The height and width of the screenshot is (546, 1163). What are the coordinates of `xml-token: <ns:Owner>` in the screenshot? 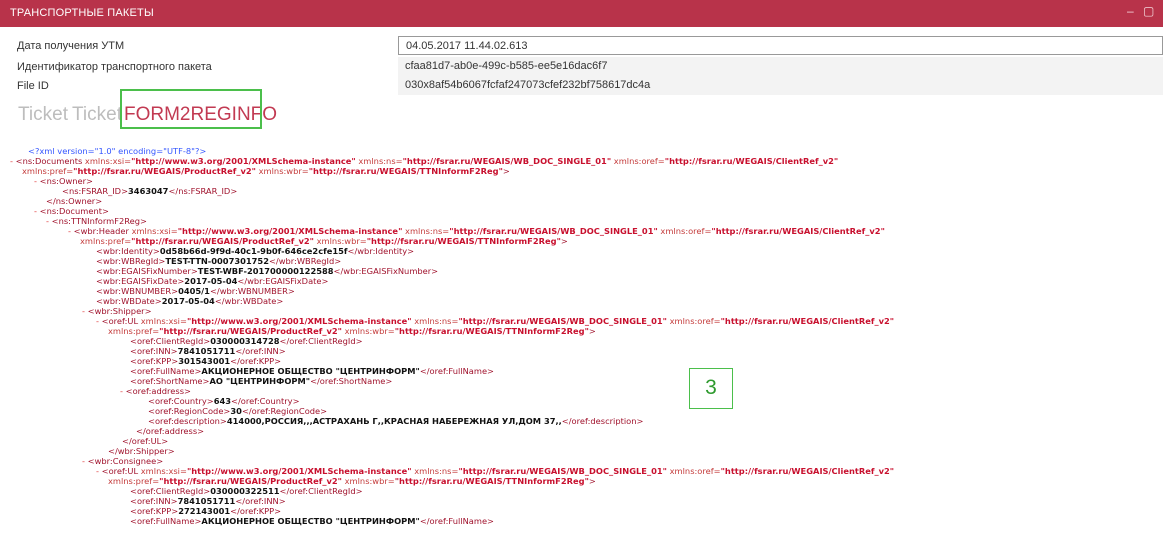 It's located at (66, 181).